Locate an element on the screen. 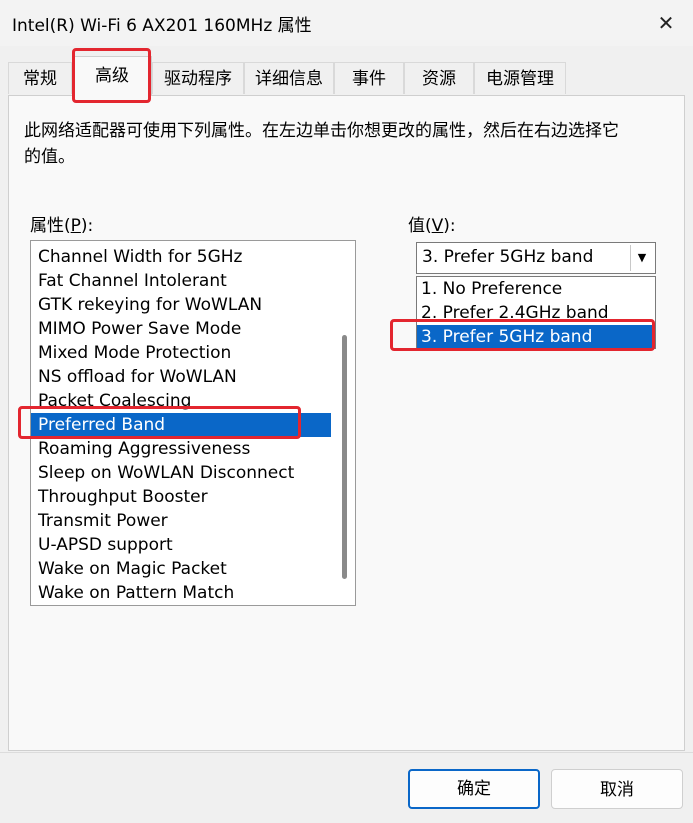 This screenshot has width=693, height=823. footer-divider is located at coordinates (346, 752).